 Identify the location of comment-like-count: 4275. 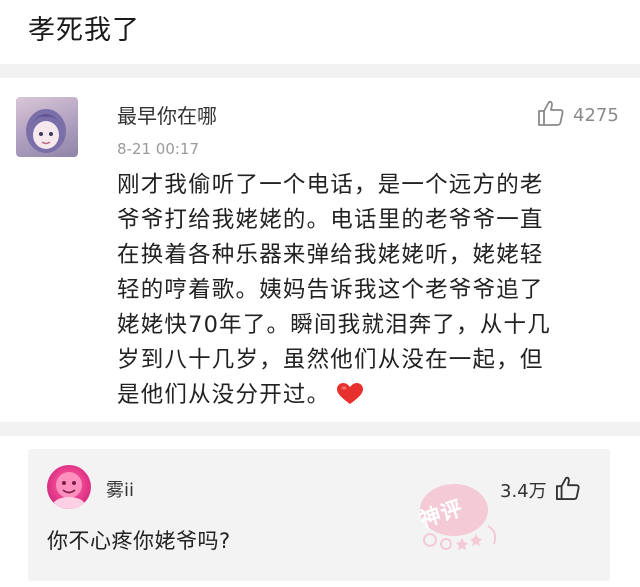
(596, 115).